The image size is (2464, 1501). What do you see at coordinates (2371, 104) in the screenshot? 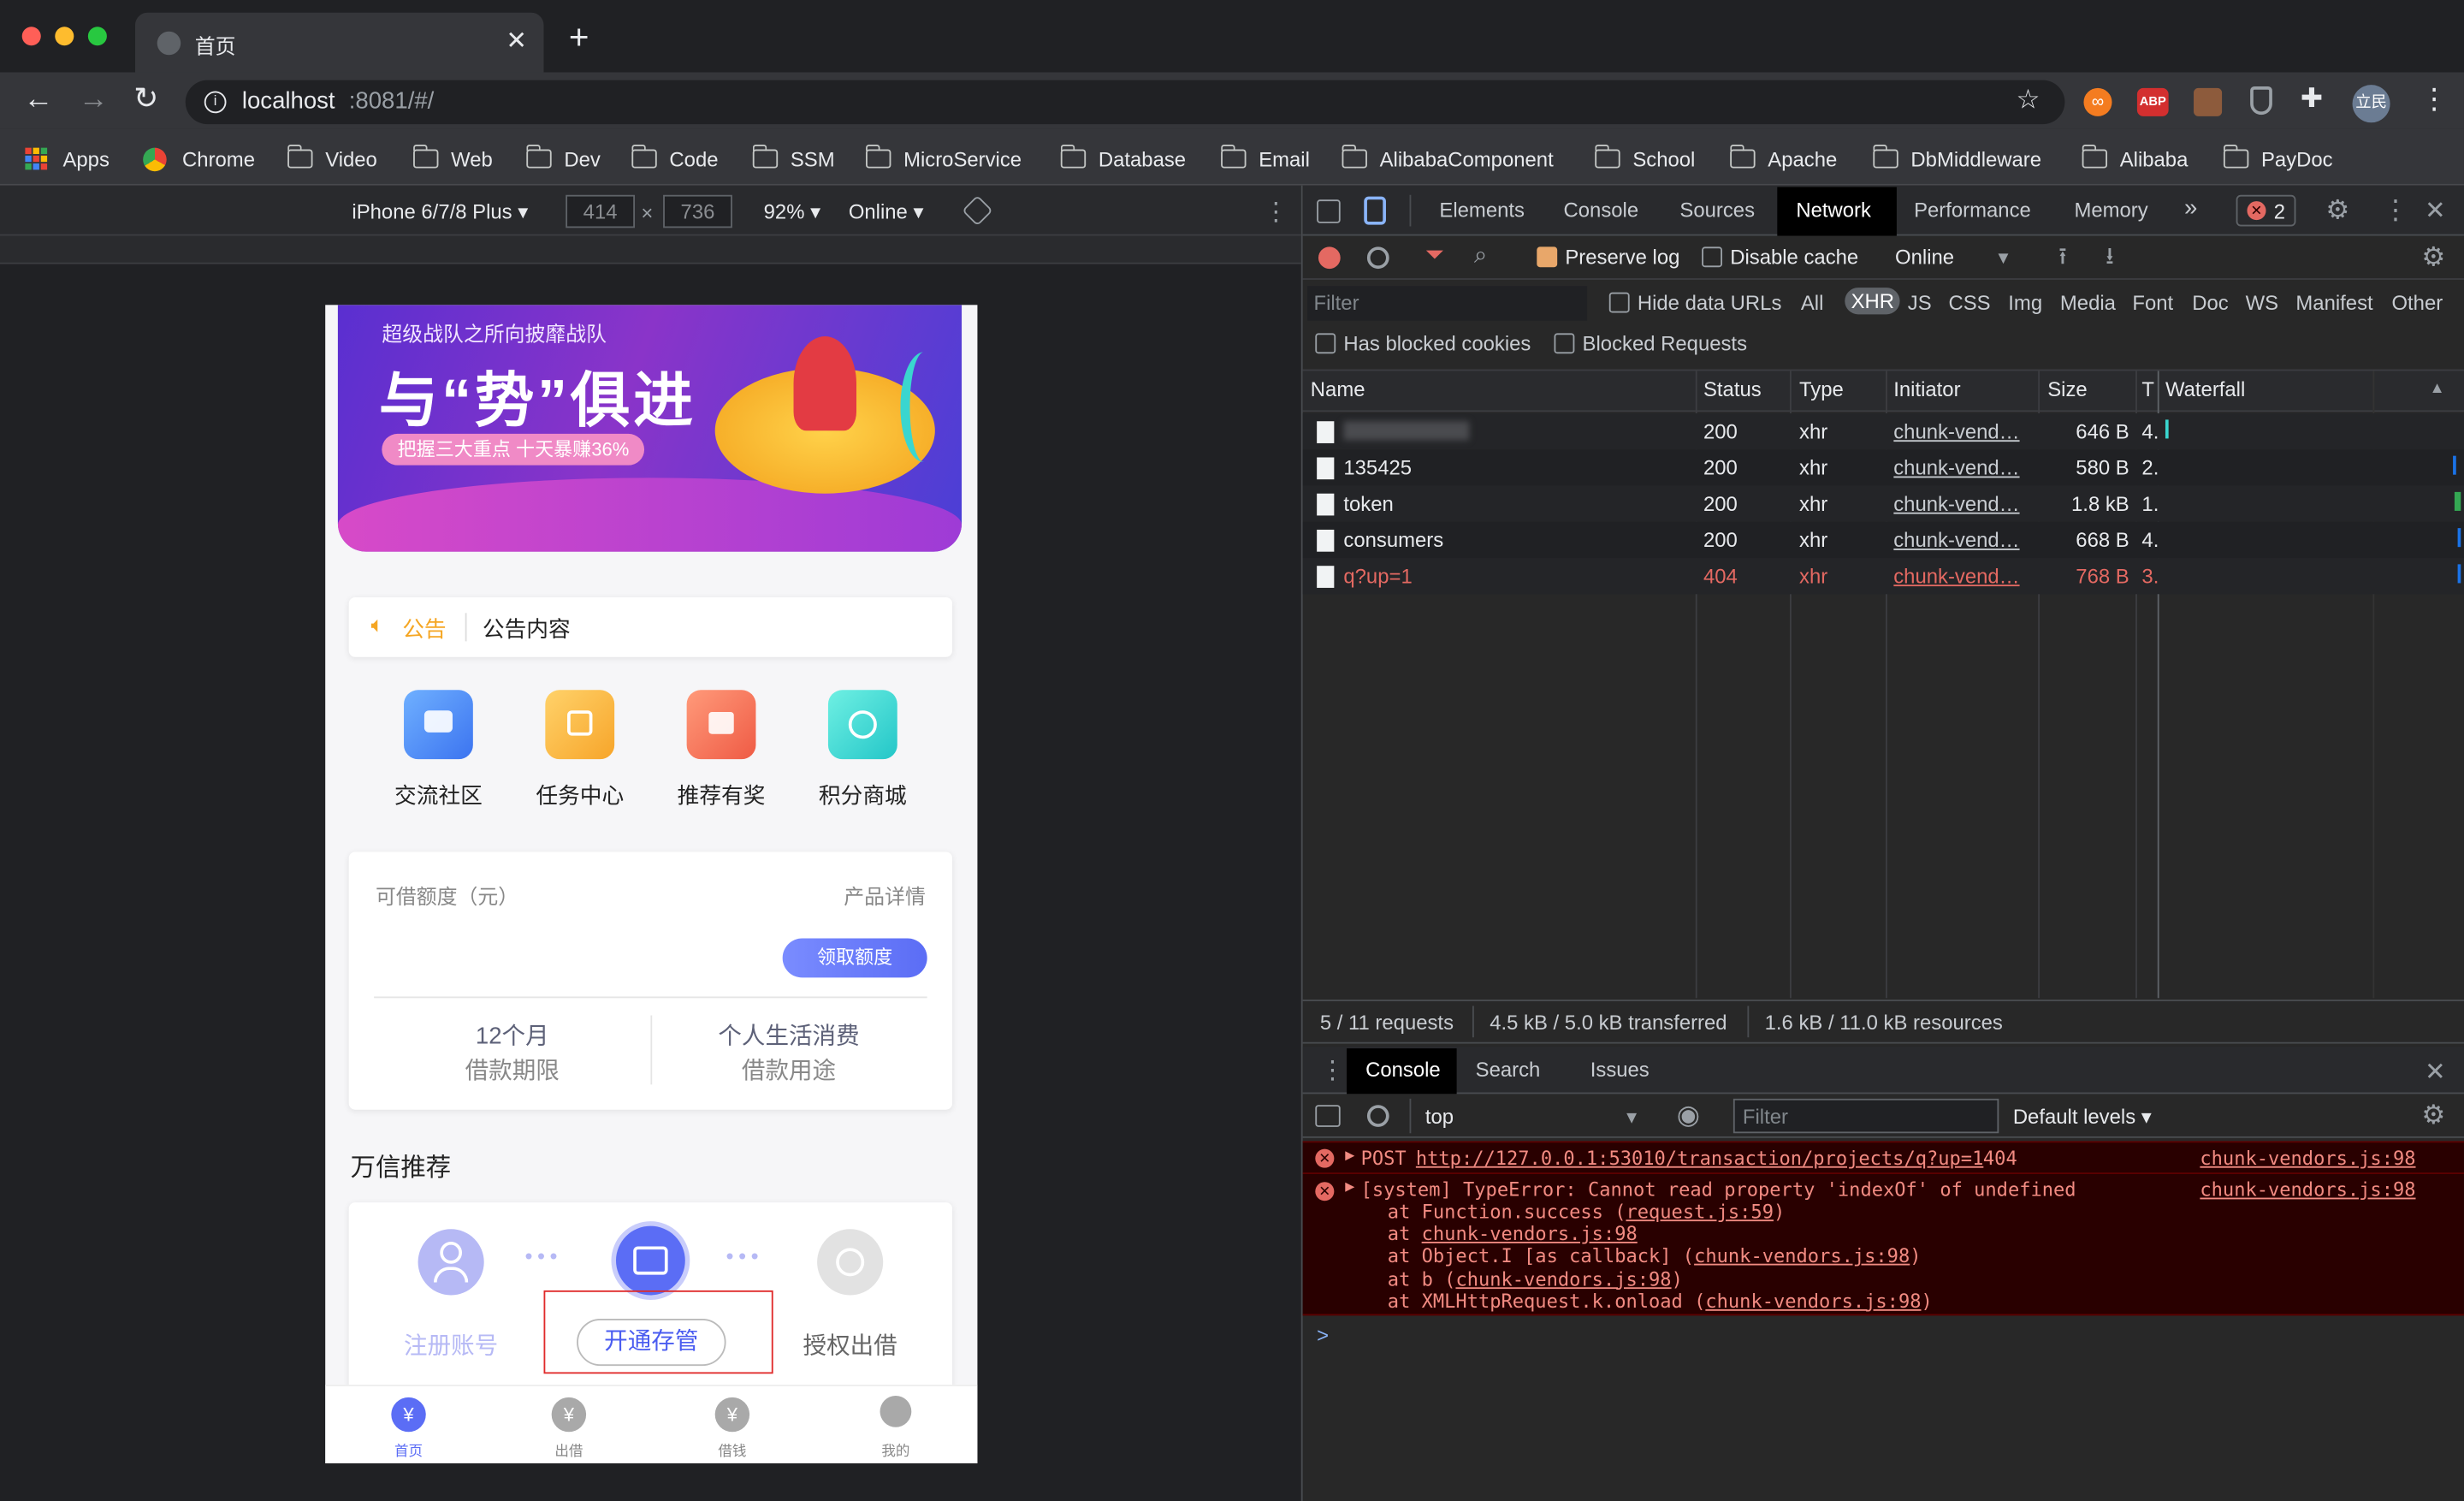
I see `profile-avatar: 立民` at bounding box center [2371, 104].